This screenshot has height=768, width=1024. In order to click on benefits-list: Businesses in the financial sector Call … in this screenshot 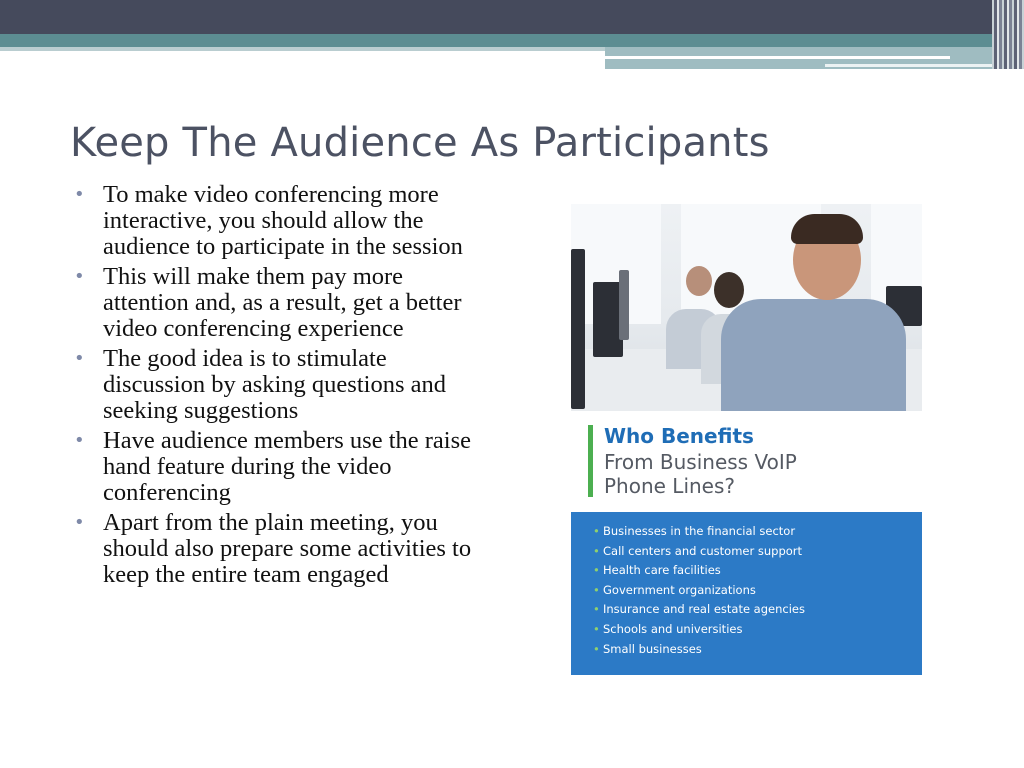, I will do `click(746, 585)`.